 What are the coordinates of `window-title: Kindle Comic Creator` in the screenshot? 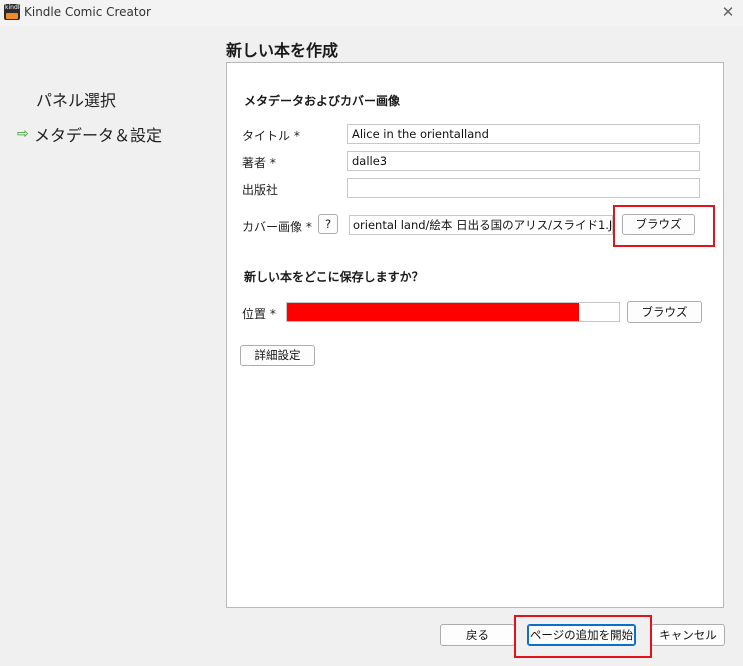 It's located at (87, 12).